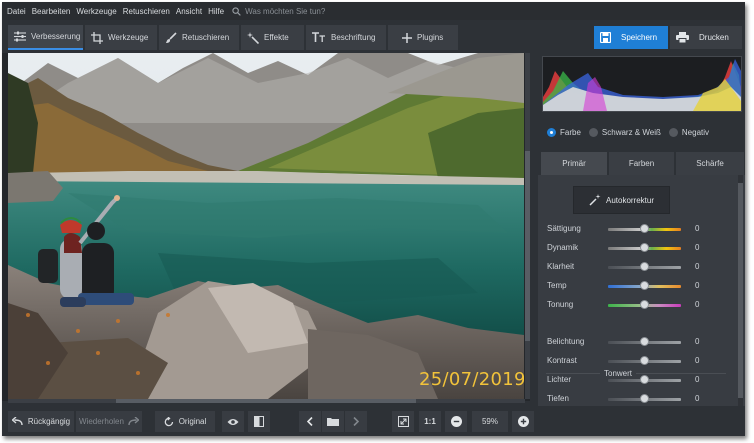 This screenshot has height=443, width=754. What do you see at coordinates (523, 421) in the screenshot?
I see `zoom-in-button` at bounding box center [523, 421].